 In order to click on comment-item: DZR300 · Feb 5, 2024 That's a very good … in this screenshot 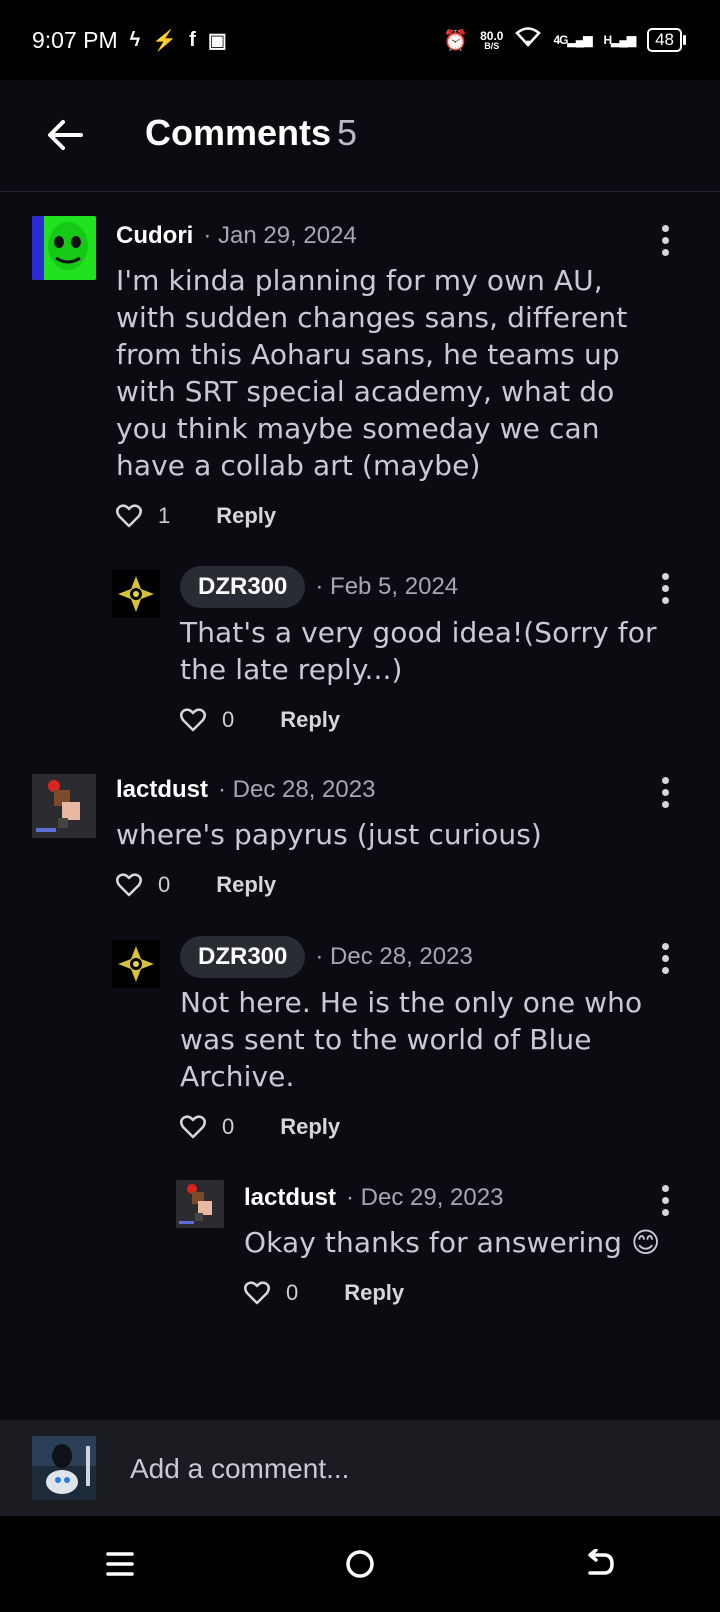, I will do `click(400, 649)`.